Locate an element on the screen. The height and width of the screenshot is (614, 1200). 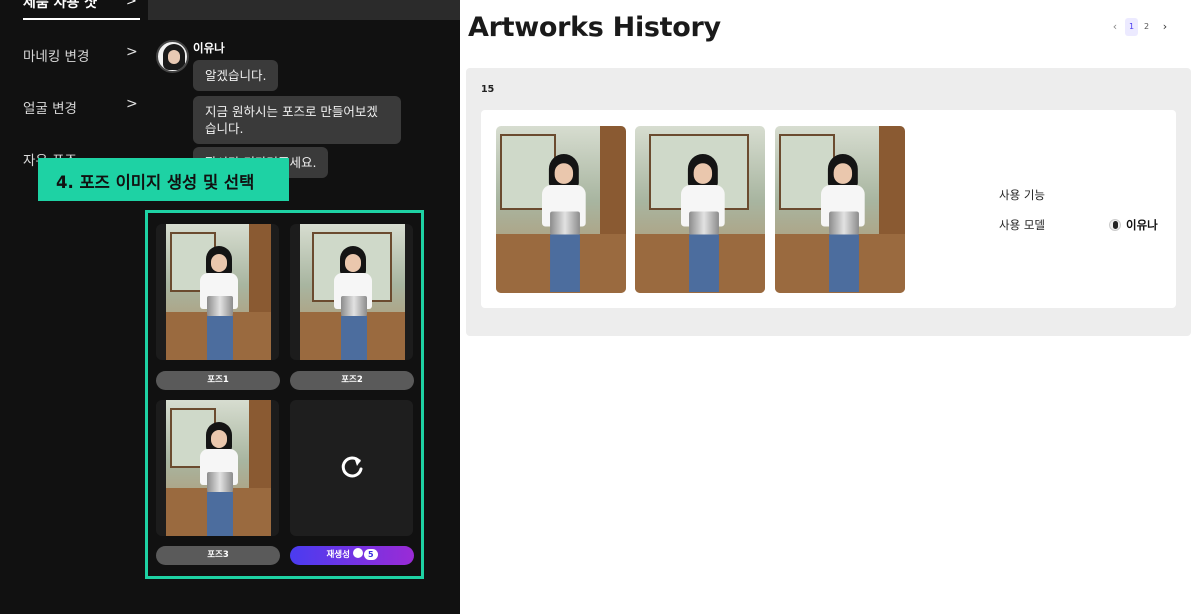
pagination-page-2: 2 is located at coordinates (1146, 27).